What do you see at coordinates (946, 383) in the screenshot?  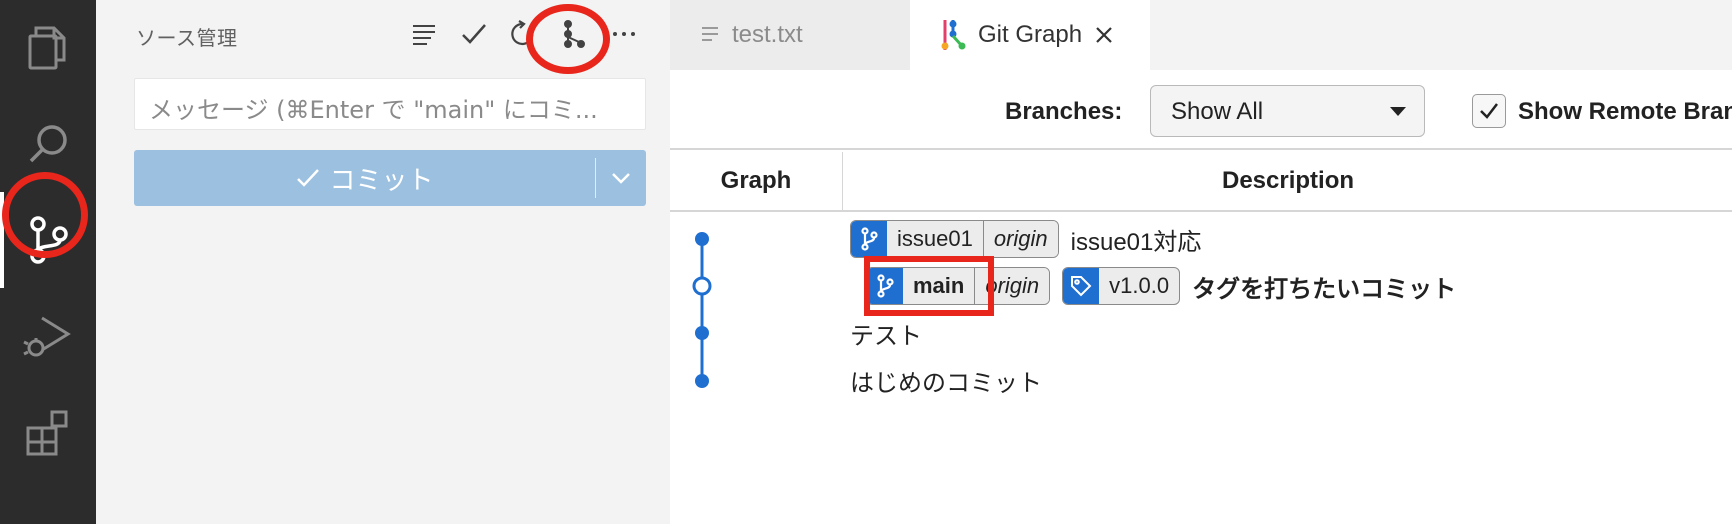 I see `commit-message: はじめのコミット` at bounding box center [946, 383].